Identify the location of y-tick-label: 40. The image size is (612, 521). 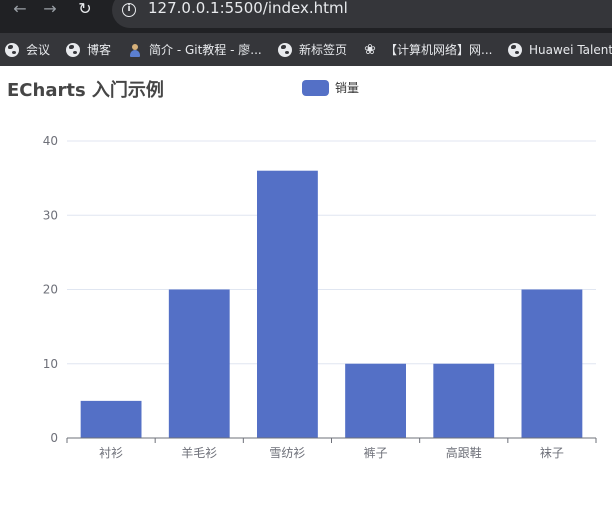
(50, 141).